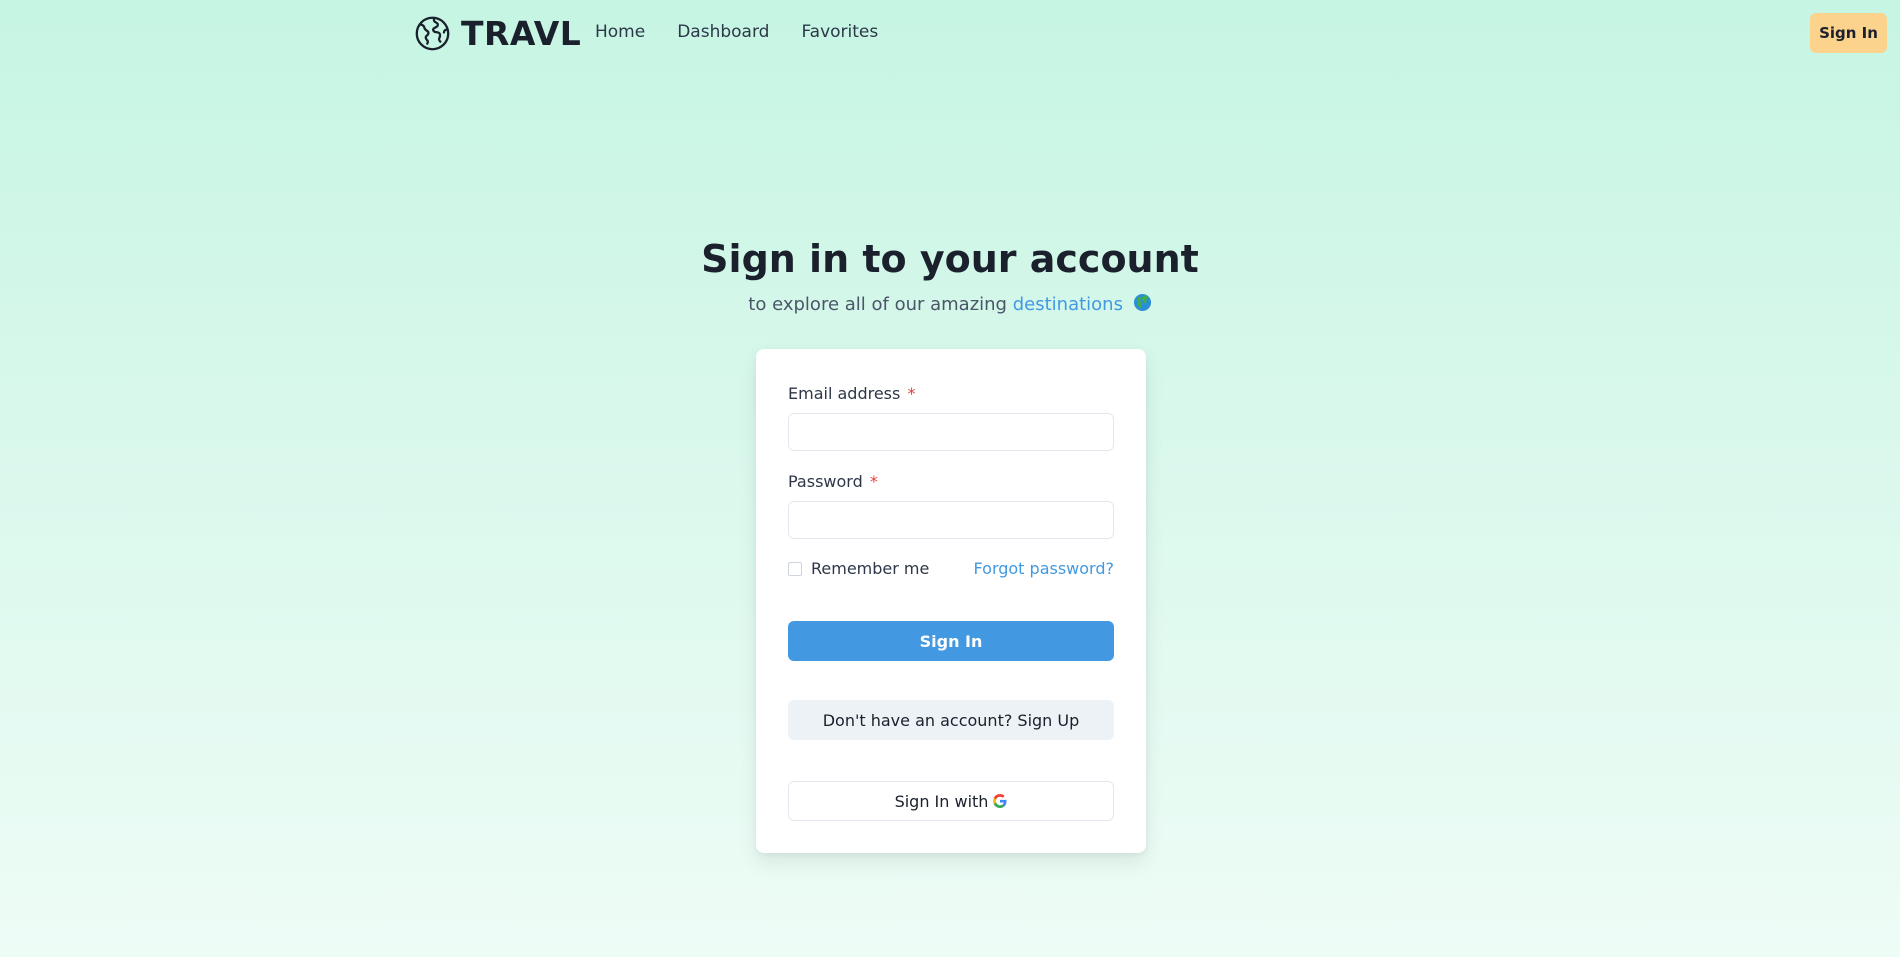 Image resolution: width=1900 pixels, height=957 pixels. Describe the element at coordinates (951, 720) in the screenshot. I see `sign-up-button: Don't have an account? Sign Up` at that location.